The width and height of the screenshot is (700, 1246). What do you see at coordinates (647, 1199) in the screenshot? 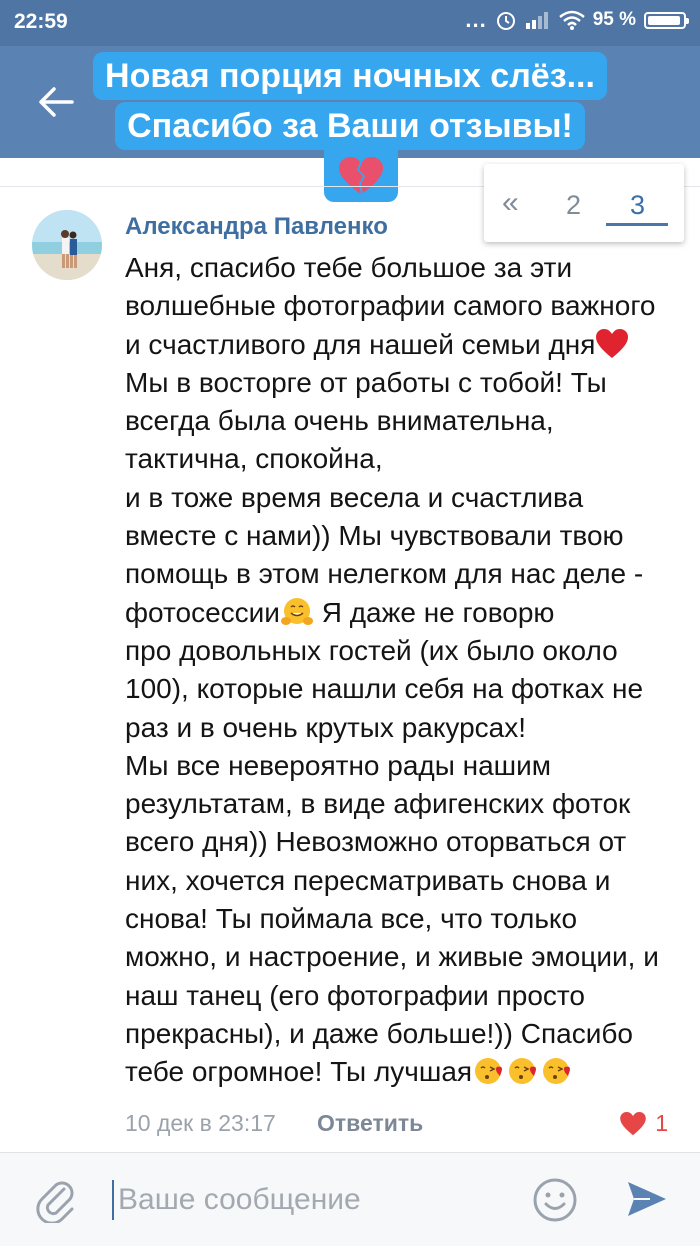
I see `send-icon` at bounding box center [647, 1199].